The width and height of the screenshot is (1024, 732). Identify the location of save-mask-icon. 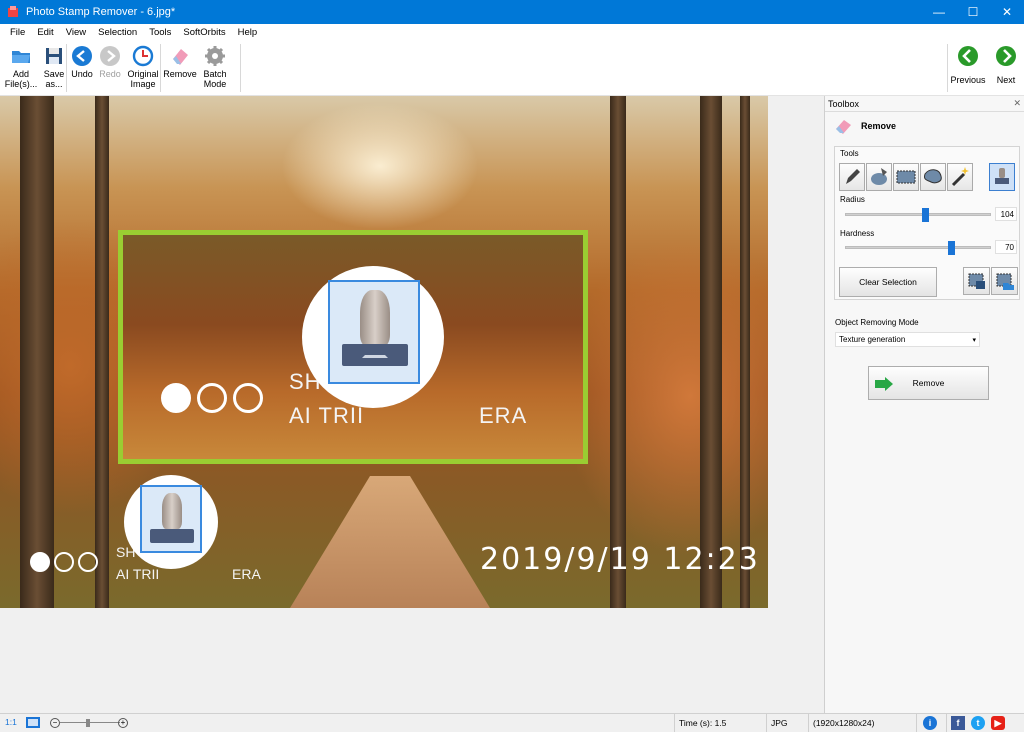
(976, 281).